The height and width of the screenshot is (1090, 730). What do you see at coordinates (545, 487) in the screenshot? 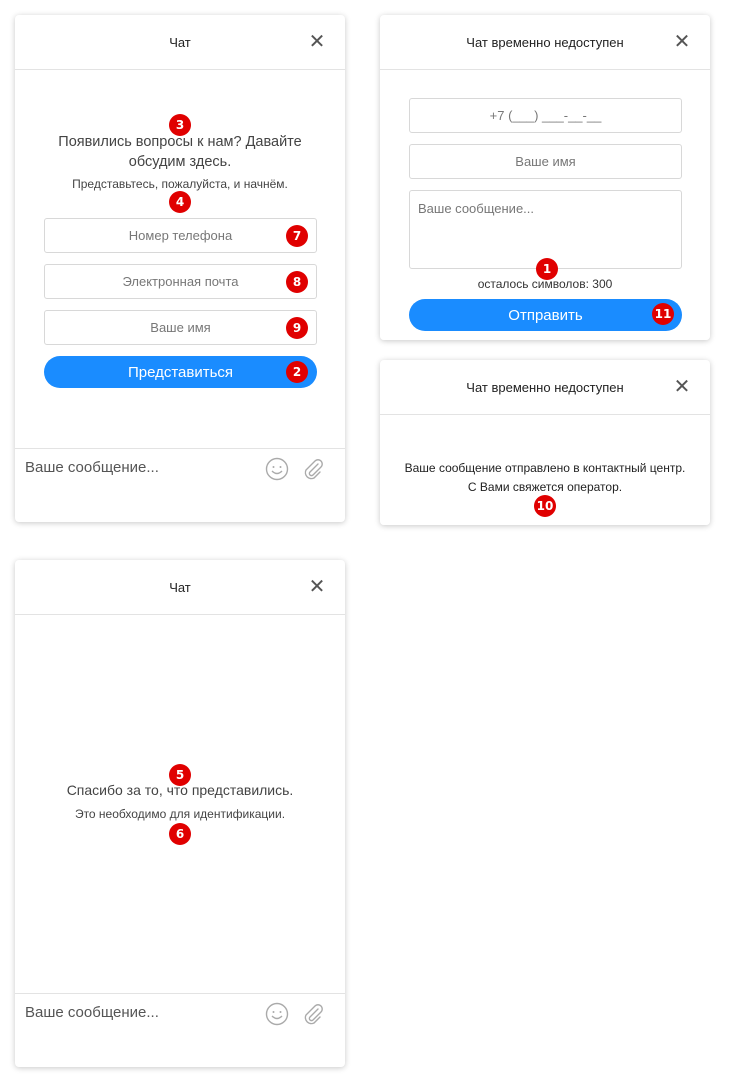
I see `sent-message-line2: С Вами свяжется оператор.` at bounding box center [545, 487].